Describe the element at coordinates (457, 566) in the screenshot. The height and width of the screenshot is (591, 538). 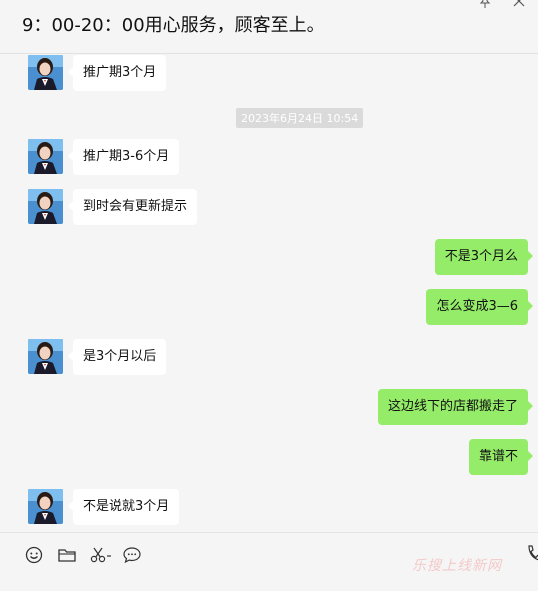
I see `watermark: 乐搜上线新网` at that location.